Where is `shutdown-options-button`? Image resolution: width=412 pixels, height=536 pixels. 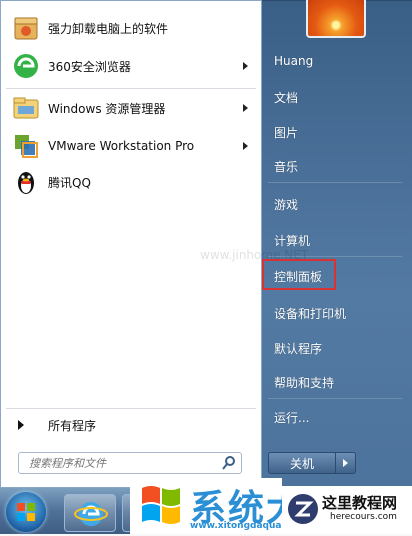
shutdown-options-button is located at coordinates (346, 463).